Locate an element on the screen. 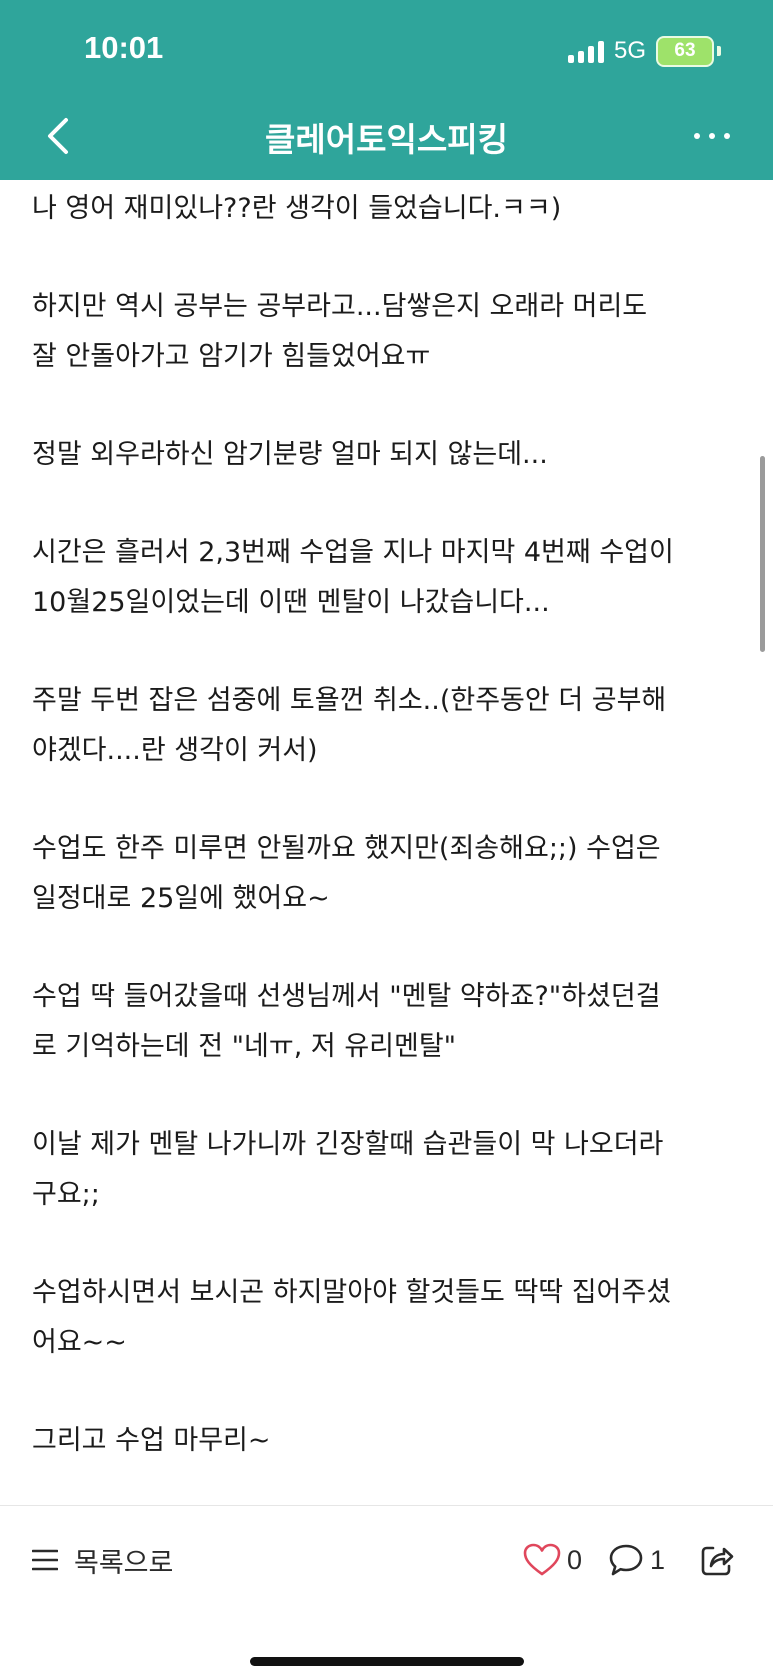  battery-level: 63 is located at coordinates (685, 50).